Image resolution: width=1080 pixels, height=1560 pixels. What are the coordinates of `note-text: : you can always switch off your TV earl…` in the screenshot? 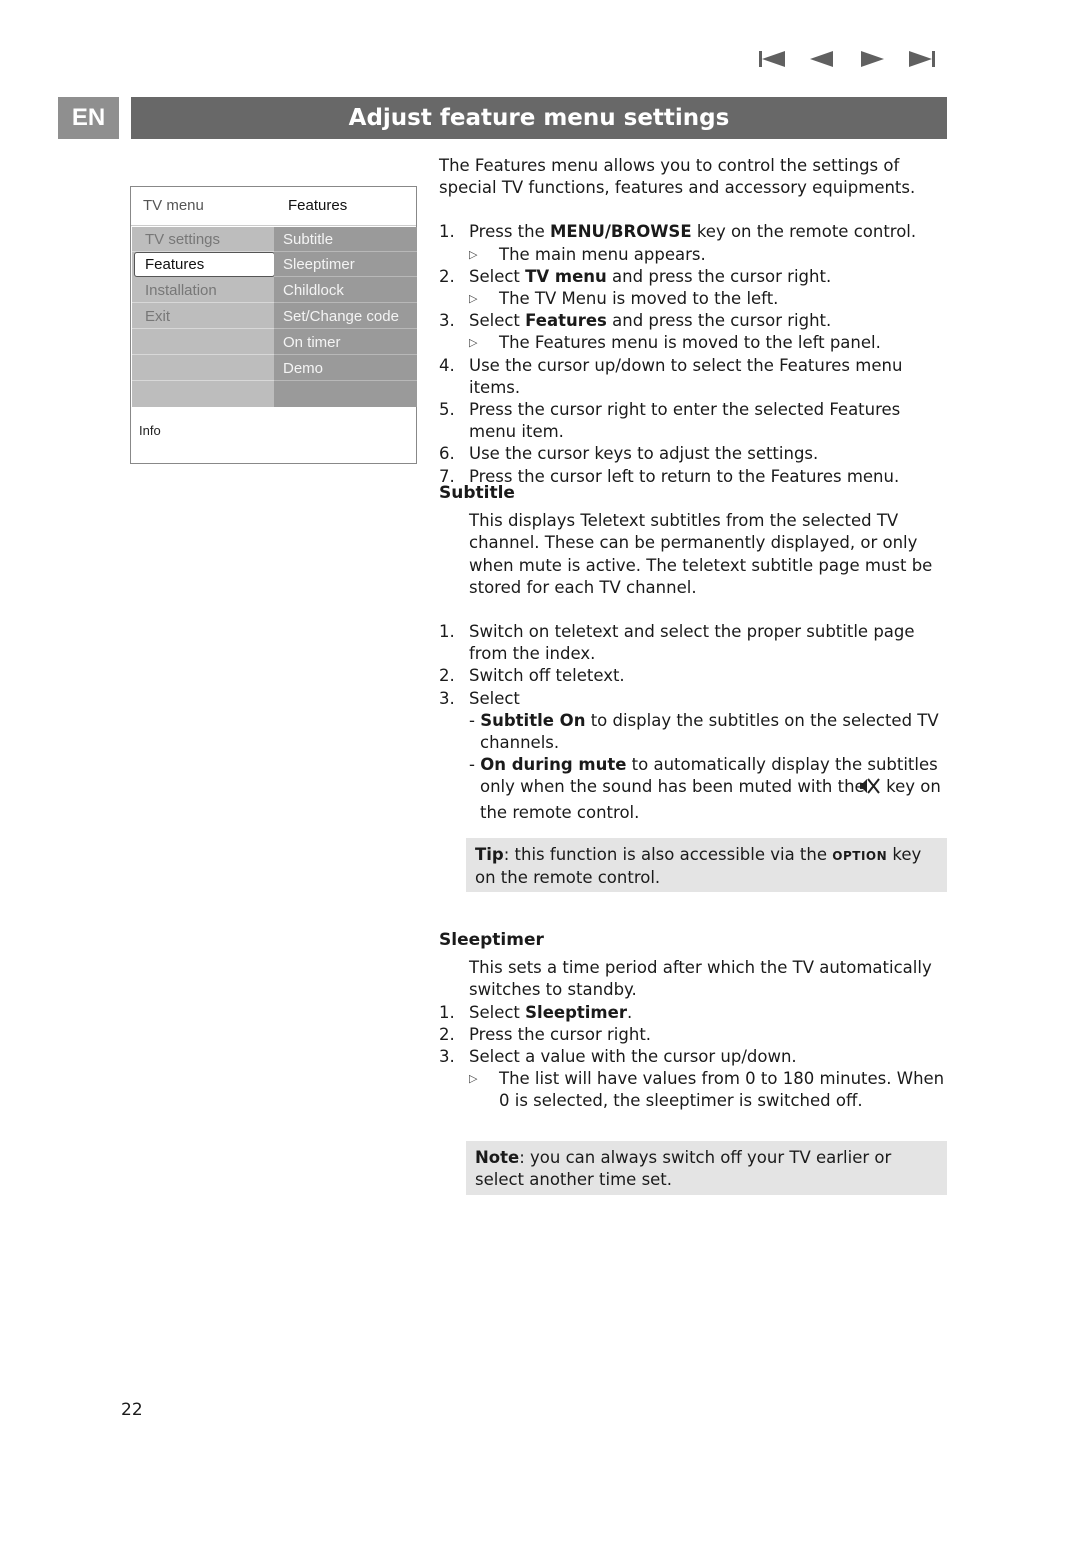 It's located at (683, 1169).